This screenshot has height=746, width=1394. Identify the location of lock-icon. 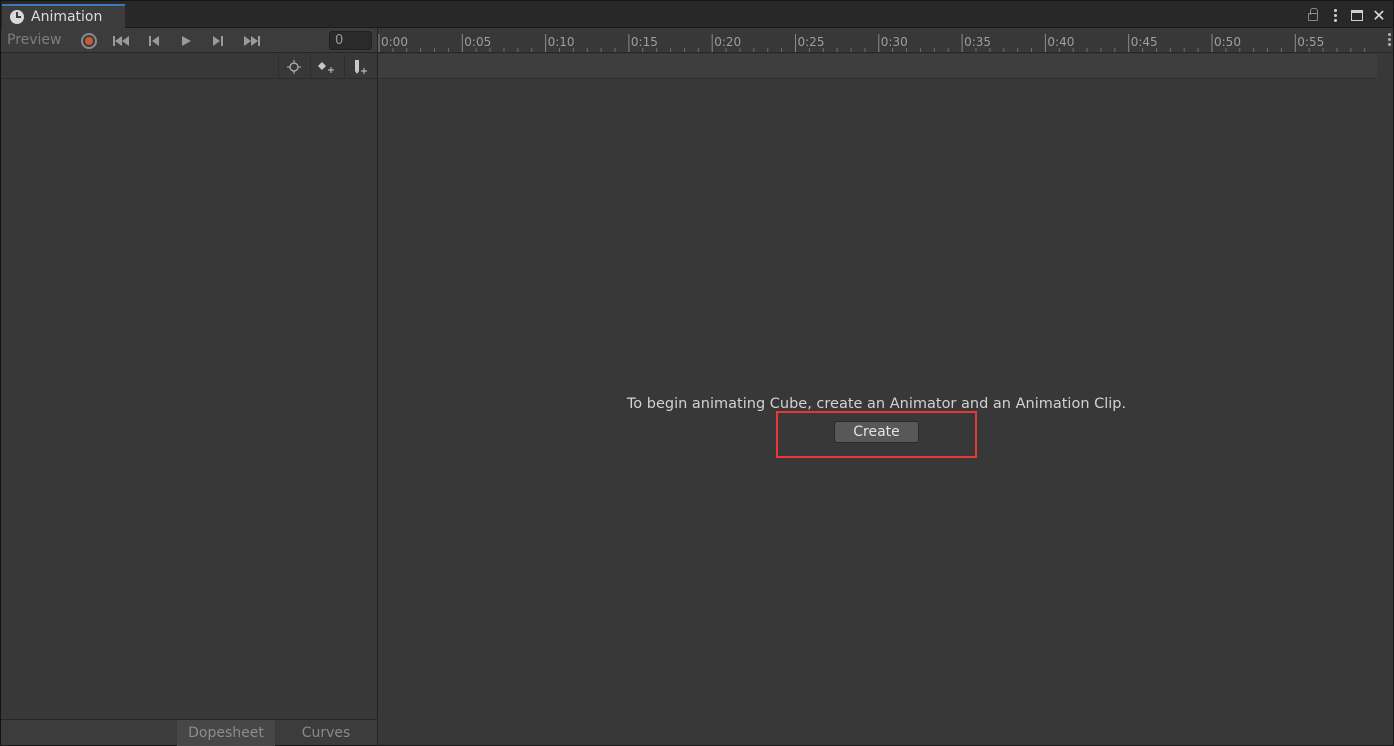
(1313, 14).